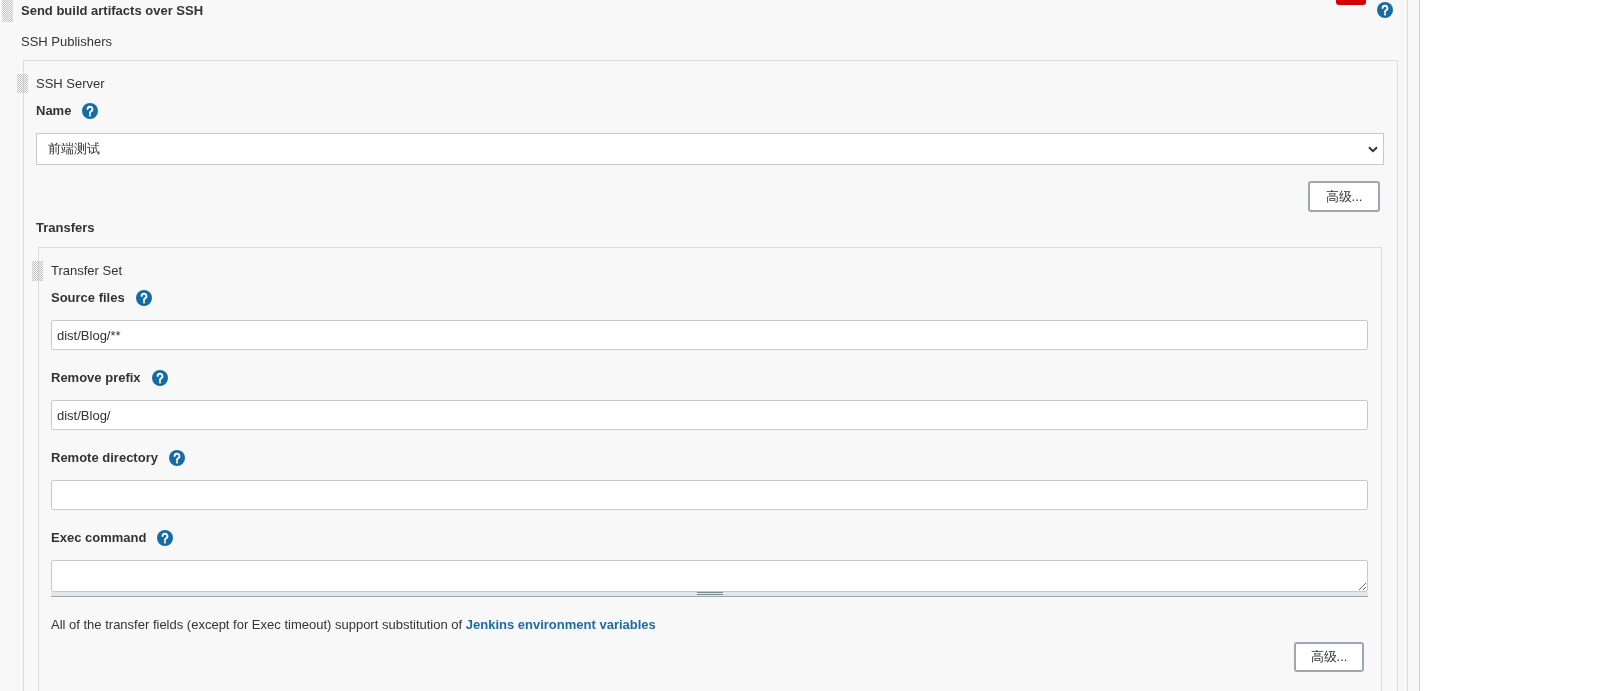 The height and width of the screenshot is (691, 1620). Describe the element at coordinates (104, 458) in the screenshot. I see `field-label: Remote directory` at that location.